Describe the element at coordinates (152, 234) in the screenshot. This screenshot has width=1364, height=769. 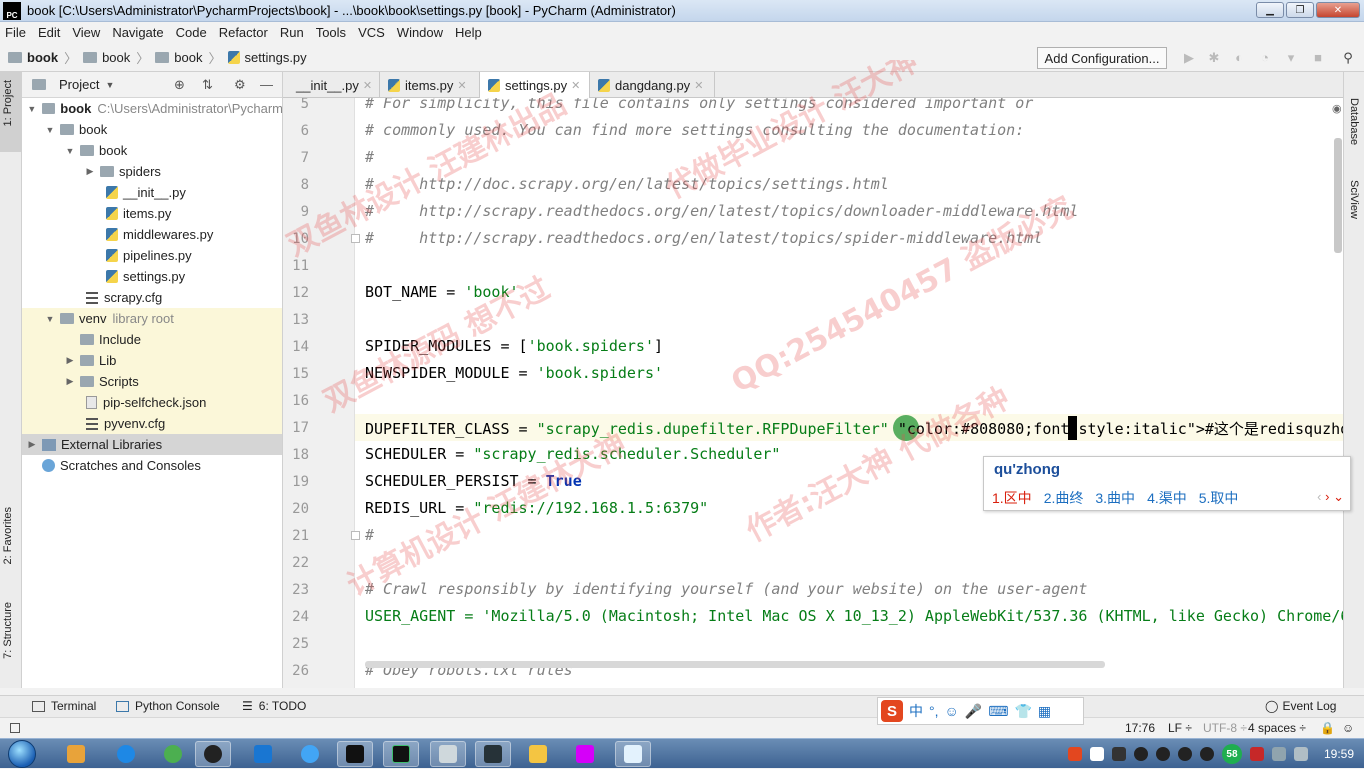
I see `tree-item-middlewares: middlewares.py` at that location.